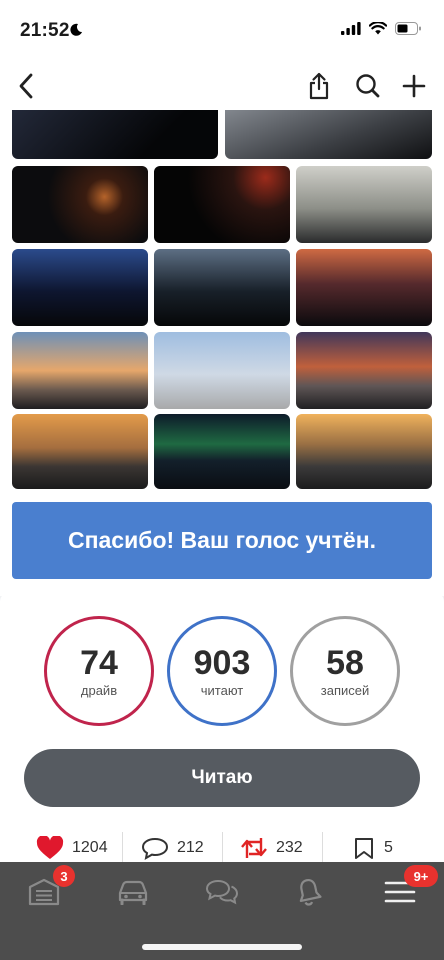 This screenshot has width=444, height=960. Describe the element at coordinates (76, 29) in the screenshot. I see `moon-icon` at that location.